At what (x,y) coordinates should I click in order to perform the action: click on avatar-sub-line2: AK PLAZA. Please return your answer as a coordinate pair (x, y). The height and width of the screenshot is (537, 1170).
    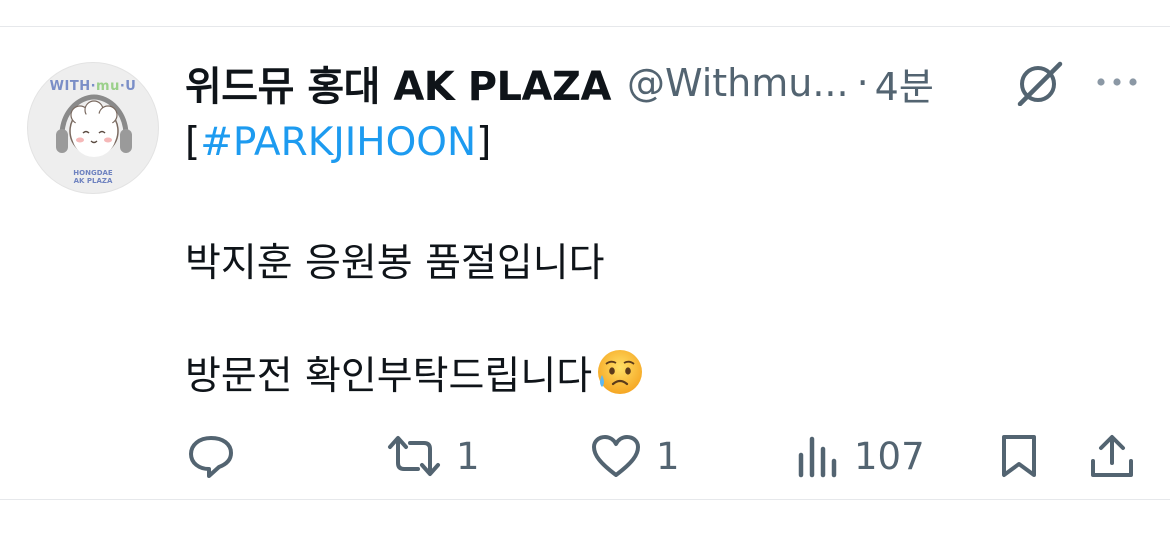
    Looking at the image, I should click on (93, 181).